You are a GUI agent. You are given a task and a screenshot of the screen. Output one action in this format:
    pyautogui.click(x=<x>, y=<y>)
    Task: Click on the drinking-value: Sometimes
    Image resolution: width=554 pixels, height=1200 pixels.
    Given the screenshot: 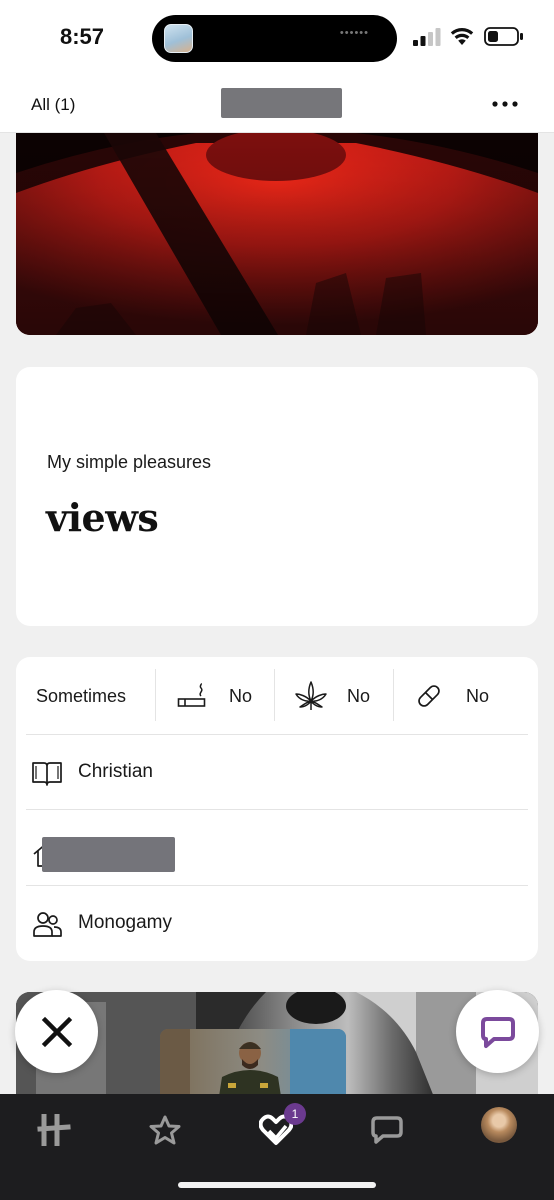 What is the action you would take?
    pyautogui.click(x=81, y=695)
    